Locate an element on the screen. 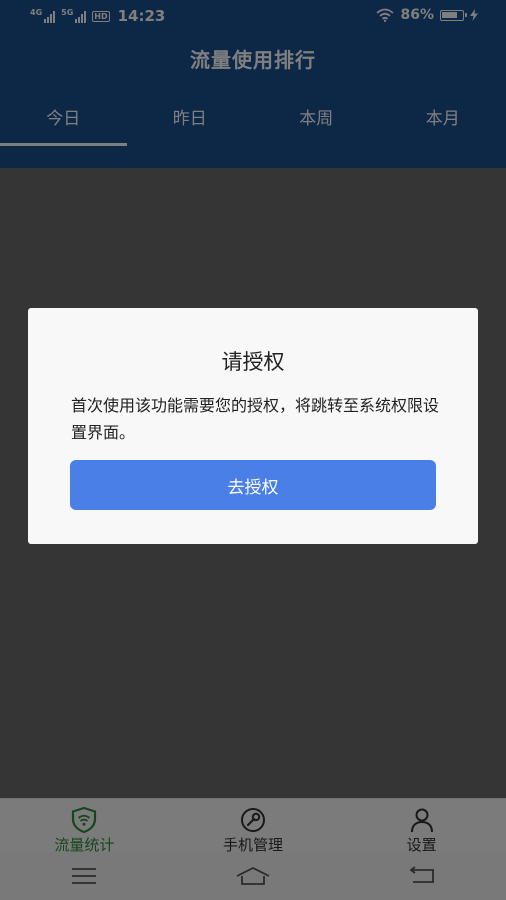 This screenshot has width=506, height=900. authorize-button: 去授权 is located at coordinates (253, 485).